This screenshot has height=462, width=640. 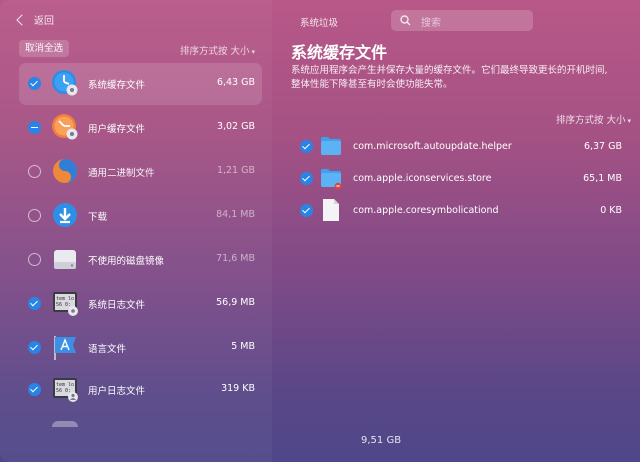 I want to click on deselect-all-button: 取消全选, so click(x=44, y=48).